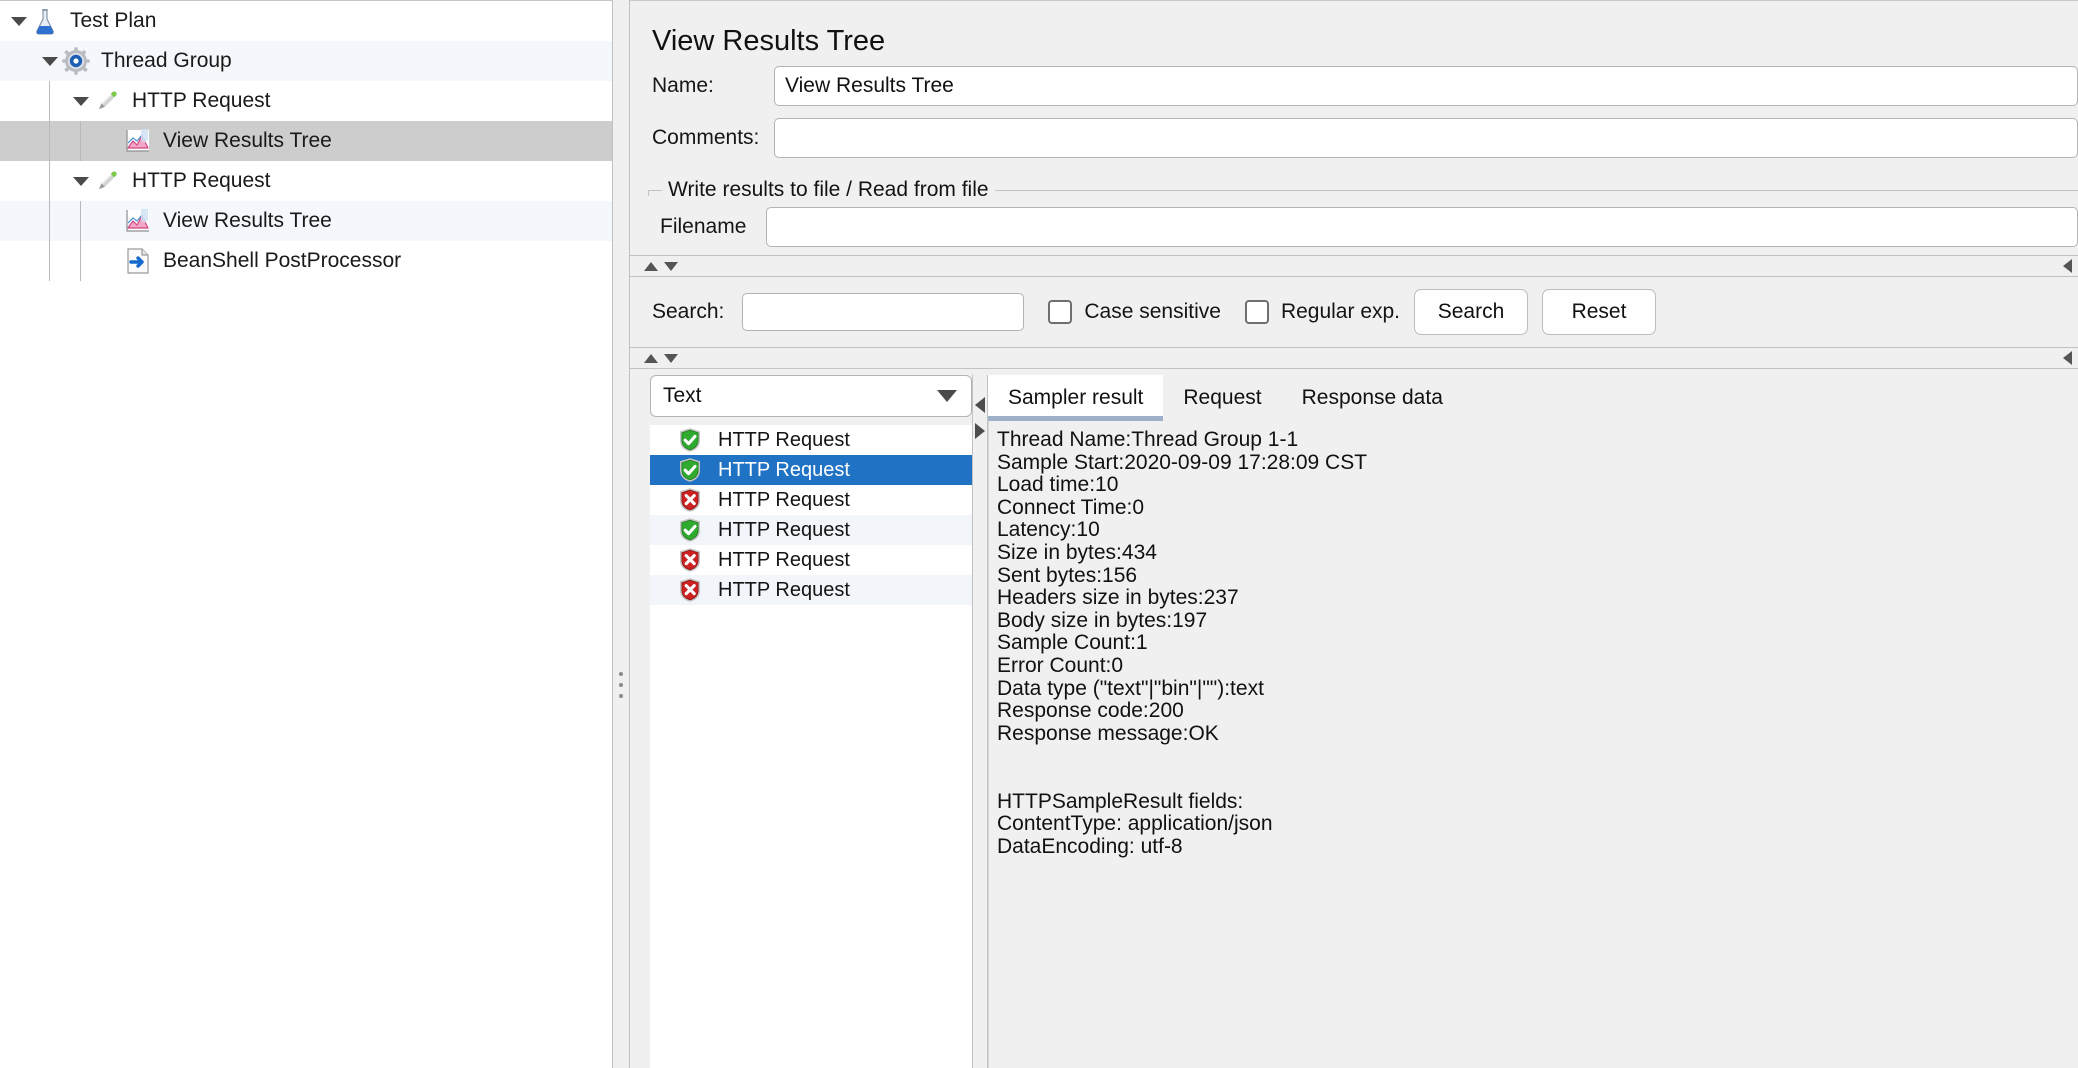 This screenshot has width=2078, height=1068. I want to click on main-vertical-splitter, so click(621, 534).